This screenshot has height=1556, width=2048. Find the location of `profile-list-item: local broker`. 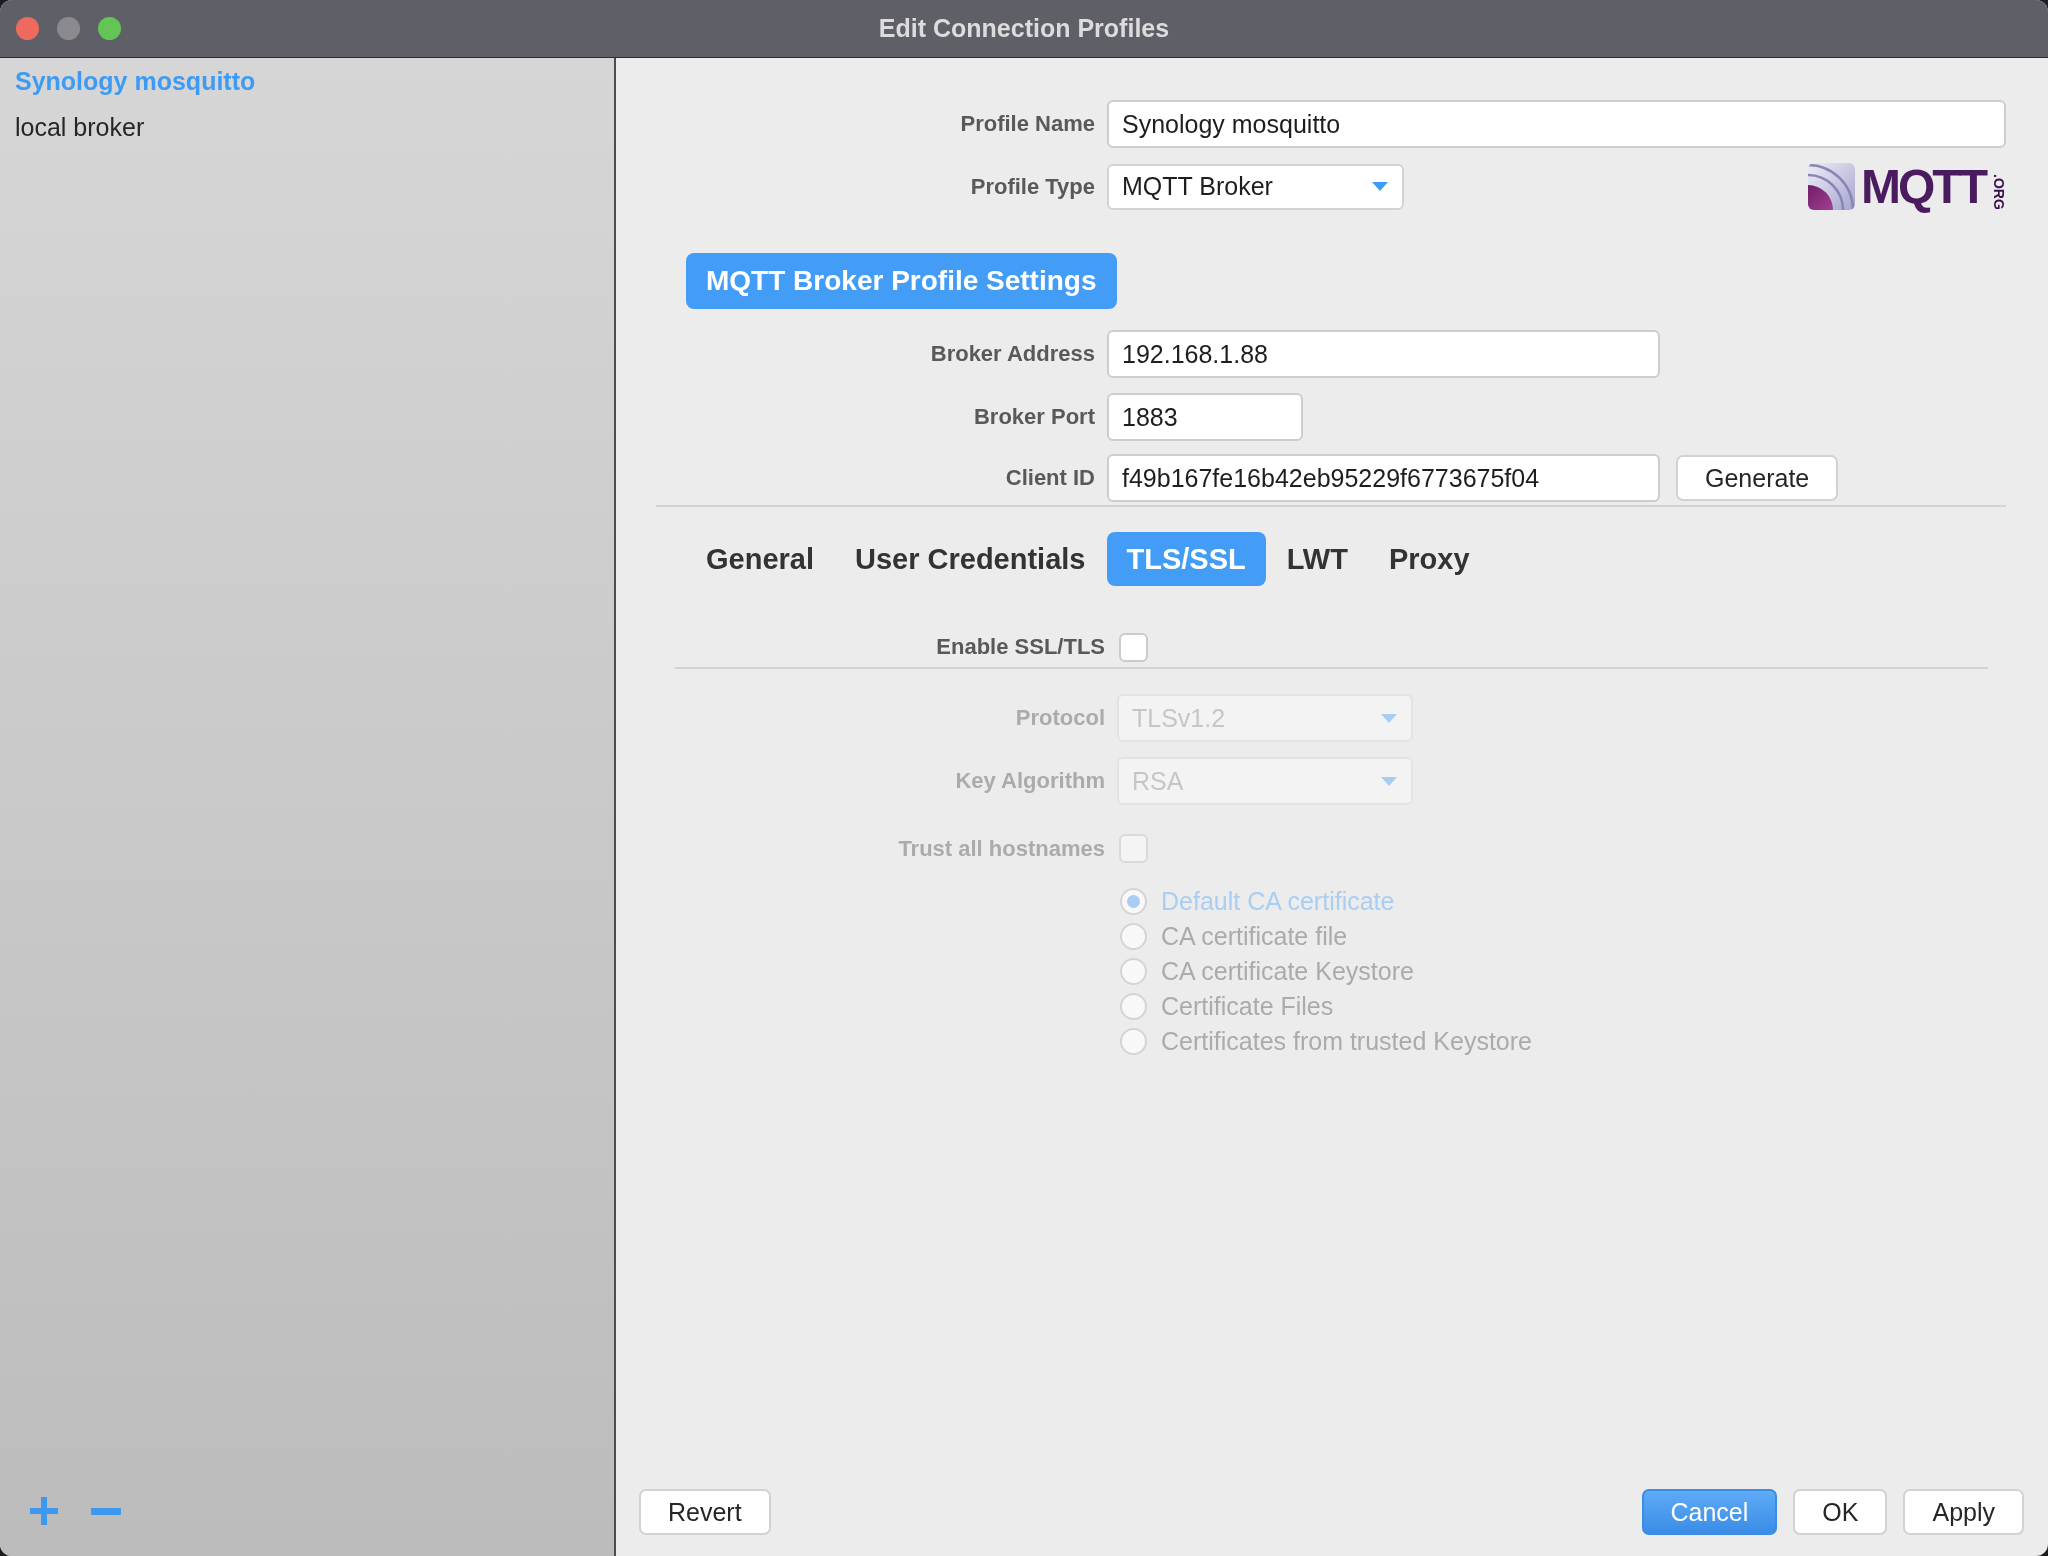

profile-list-item: local broker is located at coordinates (80, 127).